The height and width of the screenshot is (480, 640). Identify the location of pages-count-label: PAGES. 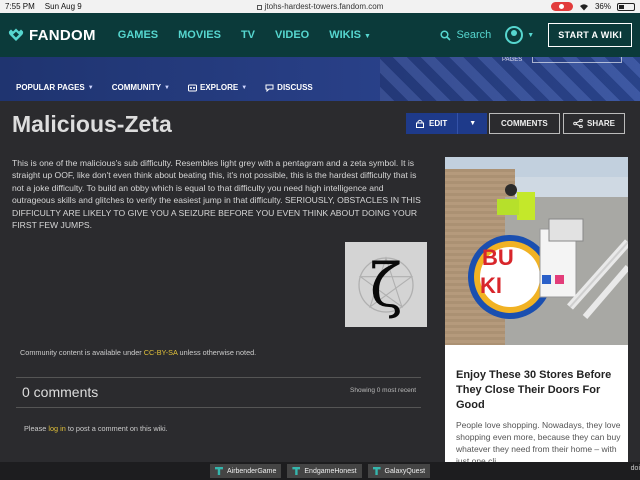
(512, 60).